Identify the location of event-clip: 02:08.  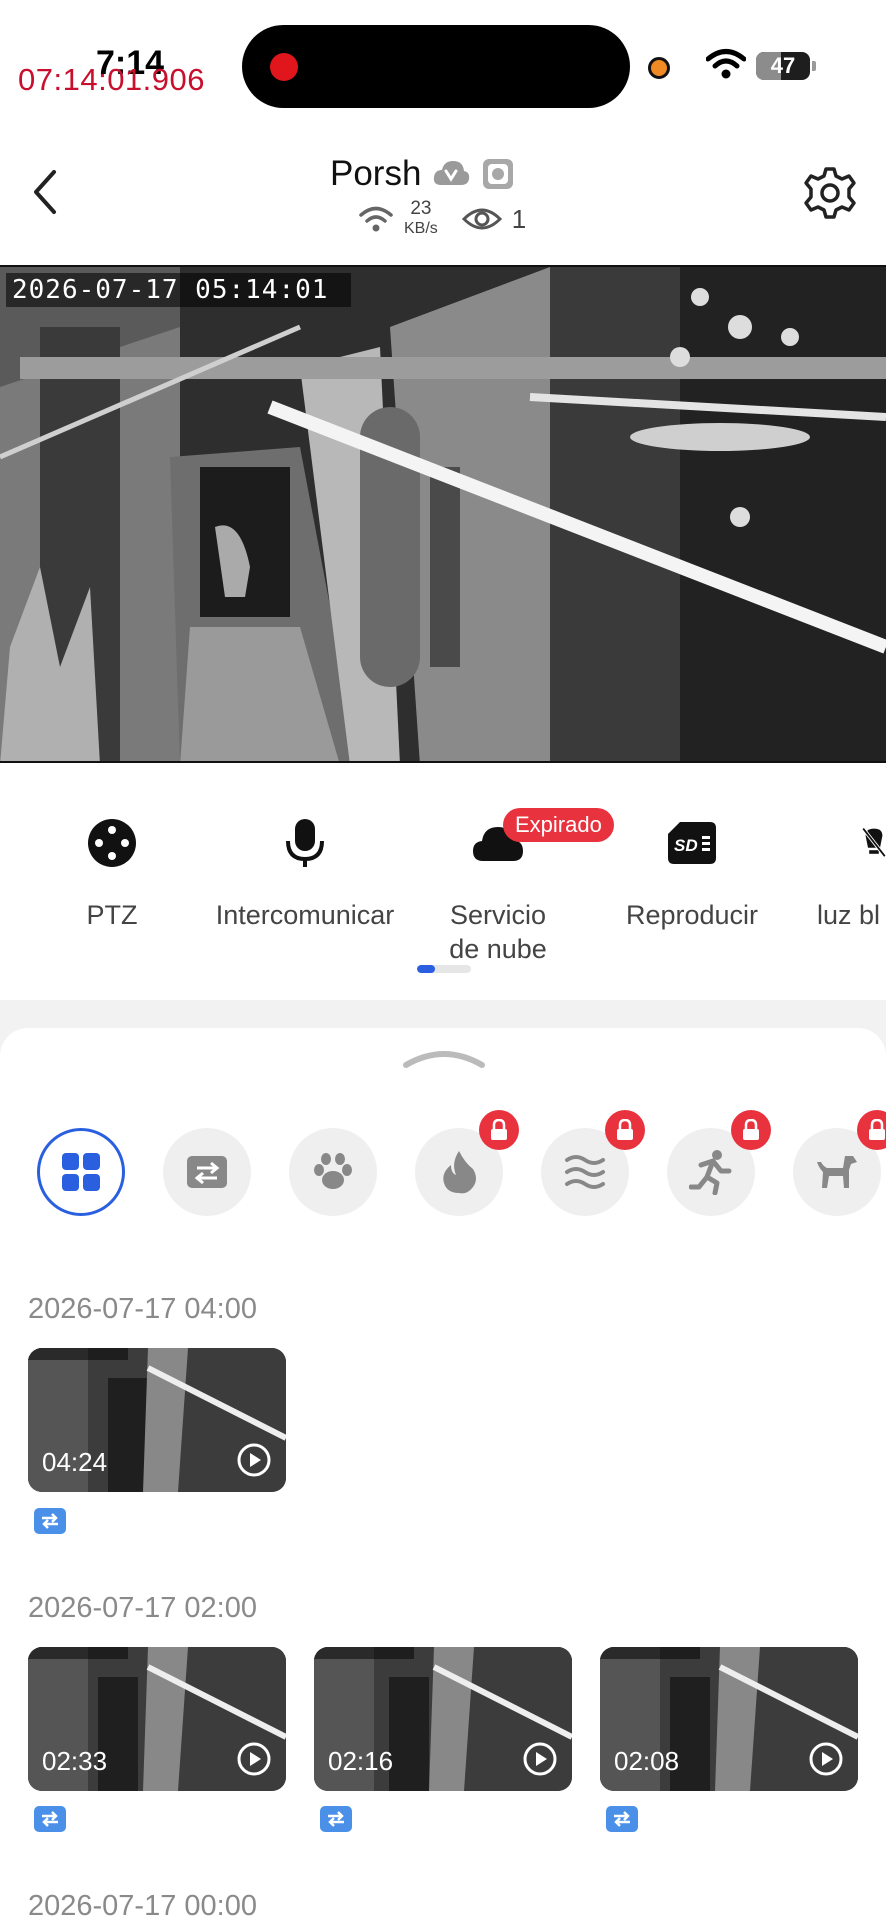
(729, 1719).